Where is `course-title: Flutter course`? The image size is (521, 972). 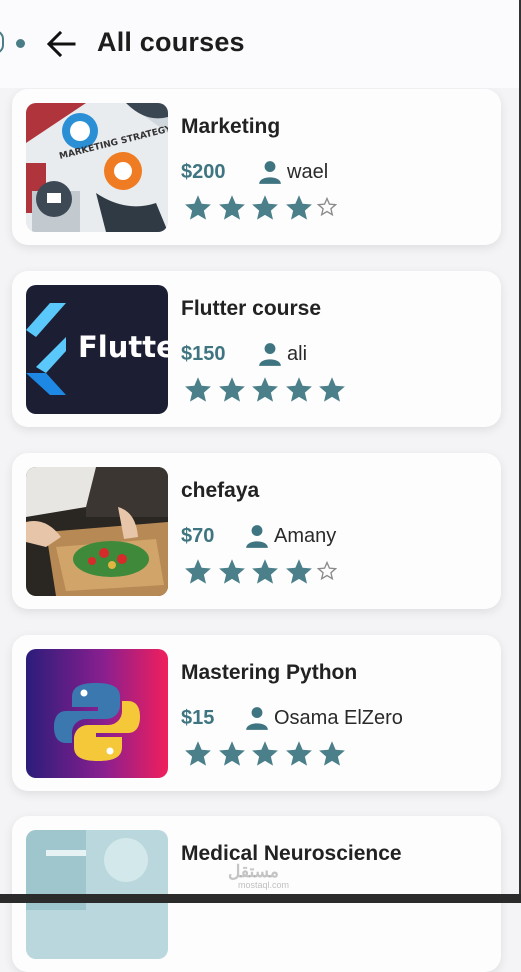
course-title: Flutter course is located at coordinates (251, 308).